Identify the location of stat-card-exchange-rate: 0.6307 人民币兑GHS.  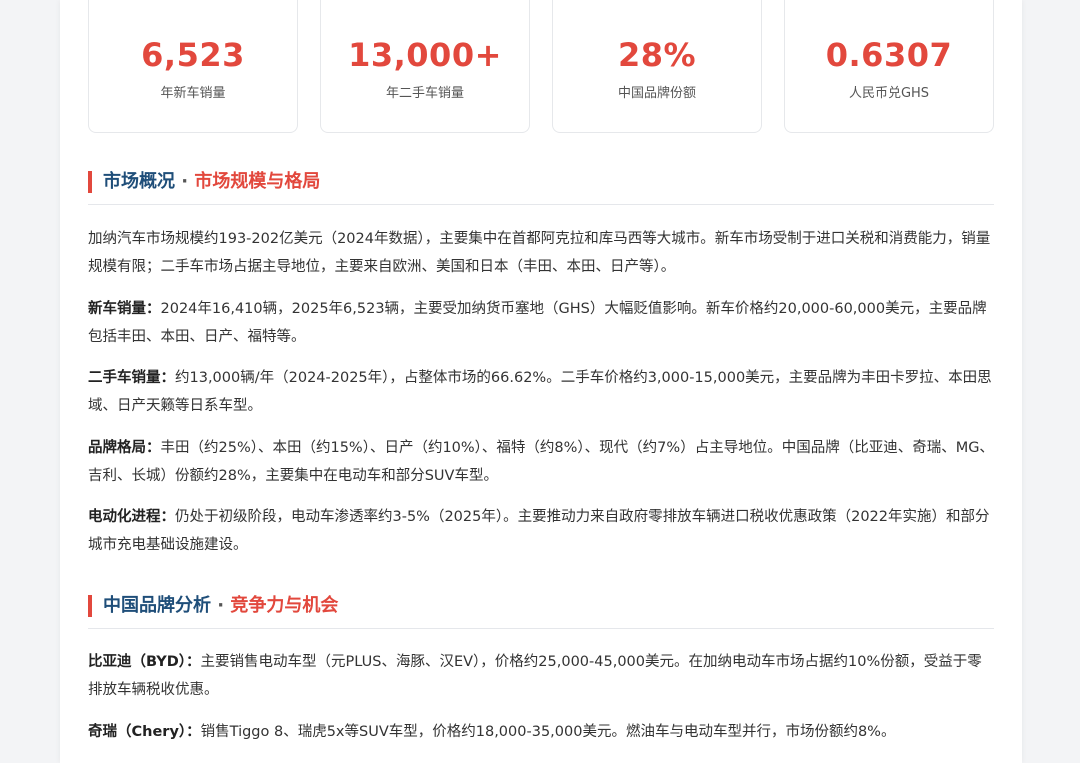
(889, 66).